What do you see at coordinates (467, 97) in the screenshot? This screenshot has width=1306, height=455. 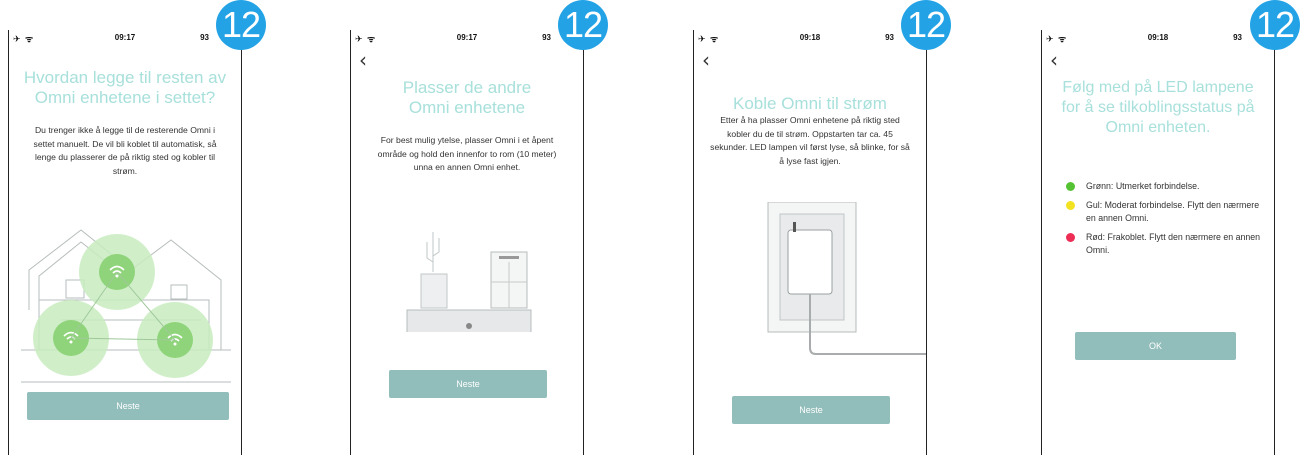 I see `page-title: Plasser de andre Omni enhetene` at bounding box center [467, 97].